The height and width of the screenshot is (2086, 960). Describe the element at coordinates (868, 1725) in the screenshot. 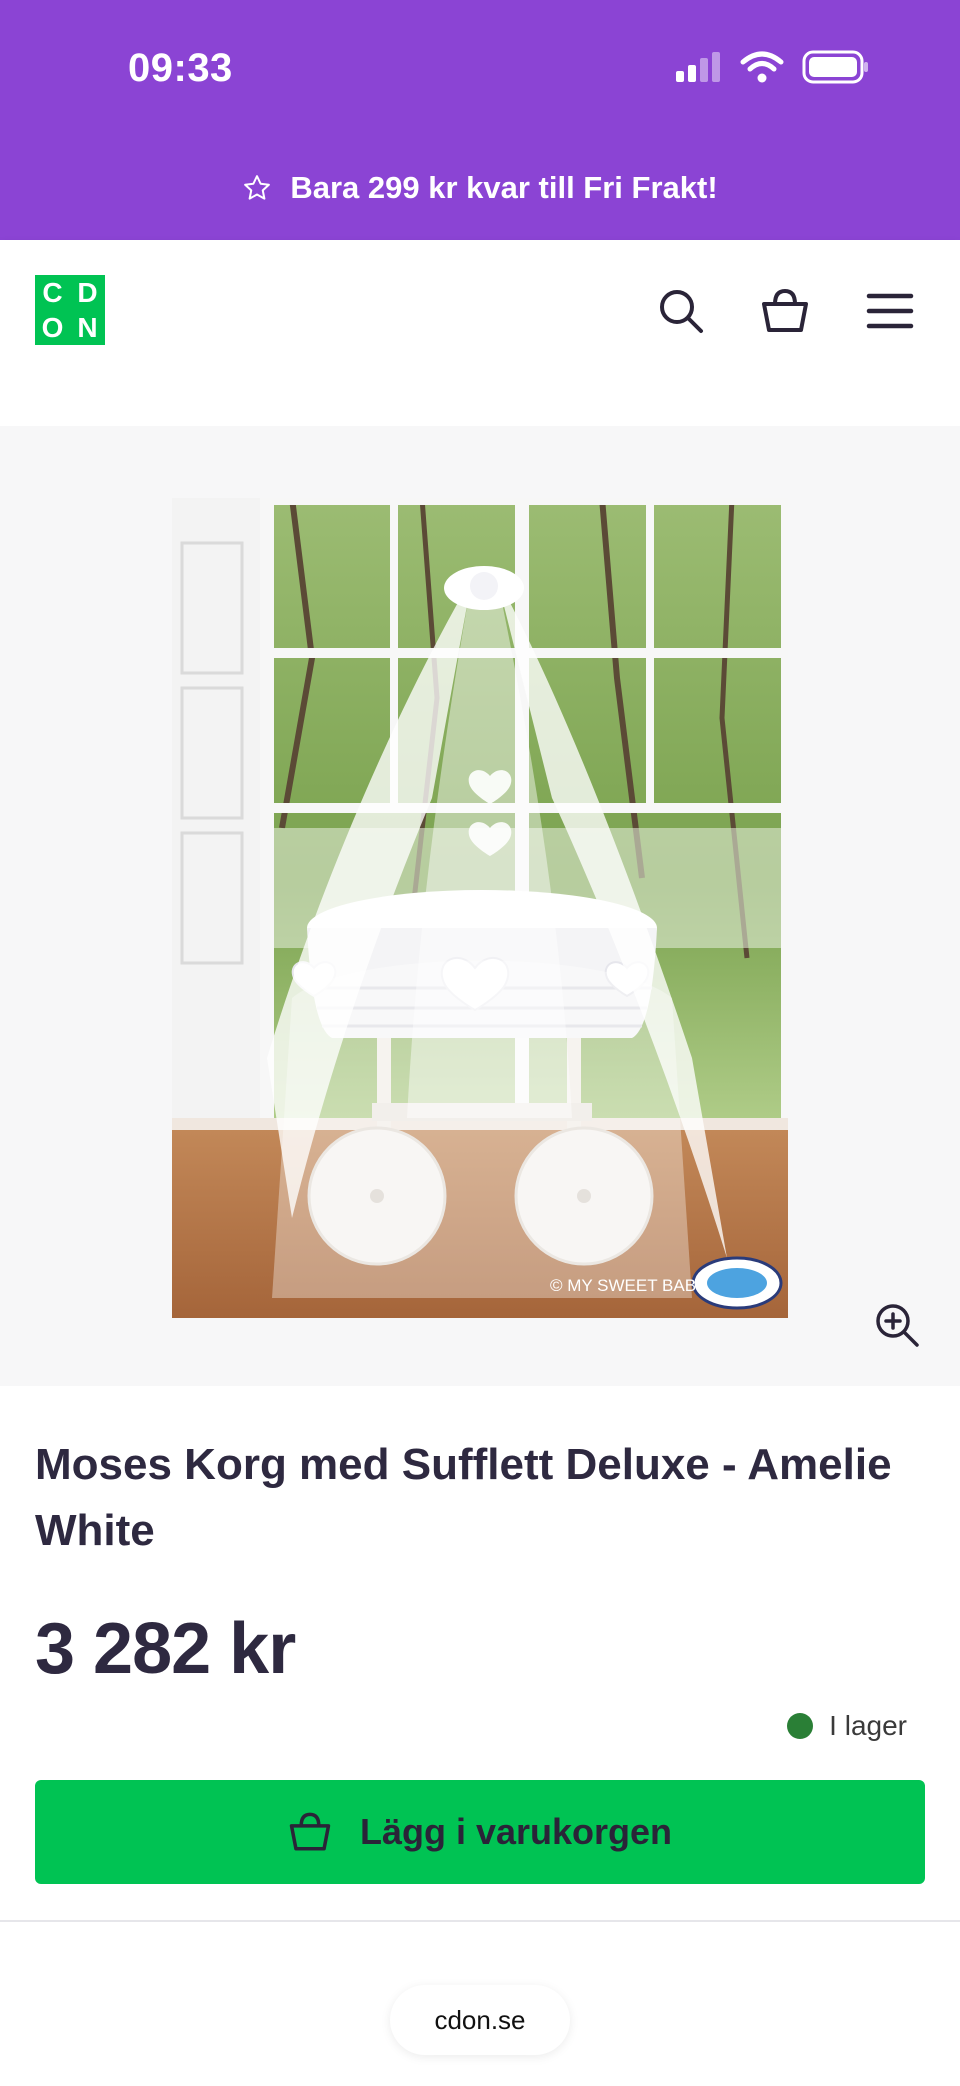

I see `stock-label: I lager` at that location.